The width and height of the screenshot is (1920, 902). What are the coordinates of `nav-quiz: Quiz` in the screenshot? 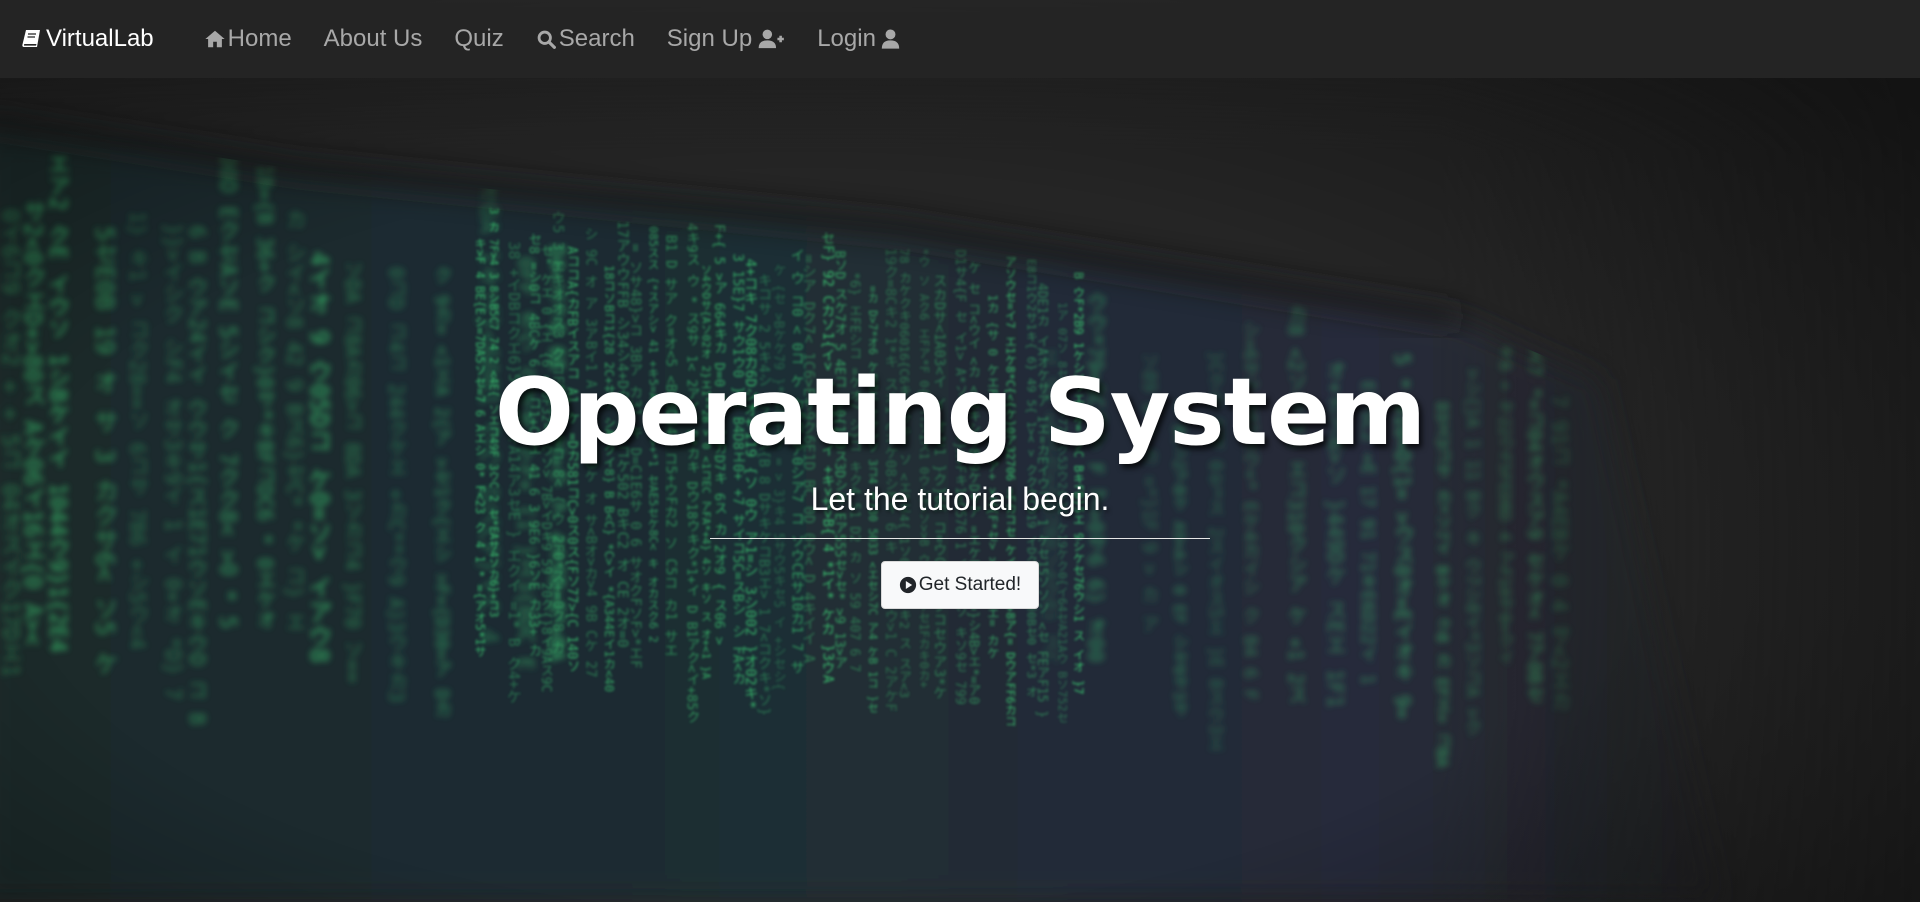 It's located at (478, 39).